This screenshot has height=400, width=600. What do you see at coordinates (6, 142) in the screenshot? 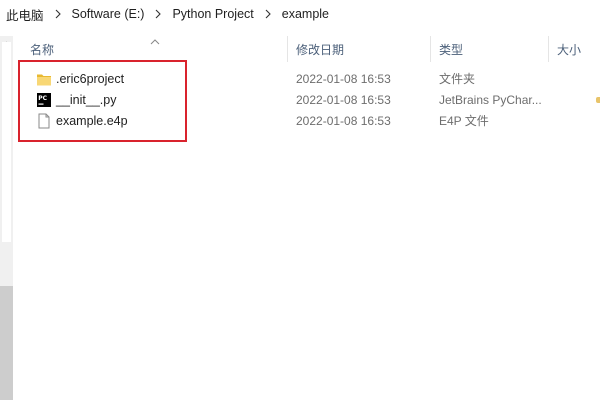
I see `scrollbar-track` at bounding box center [6, 142].